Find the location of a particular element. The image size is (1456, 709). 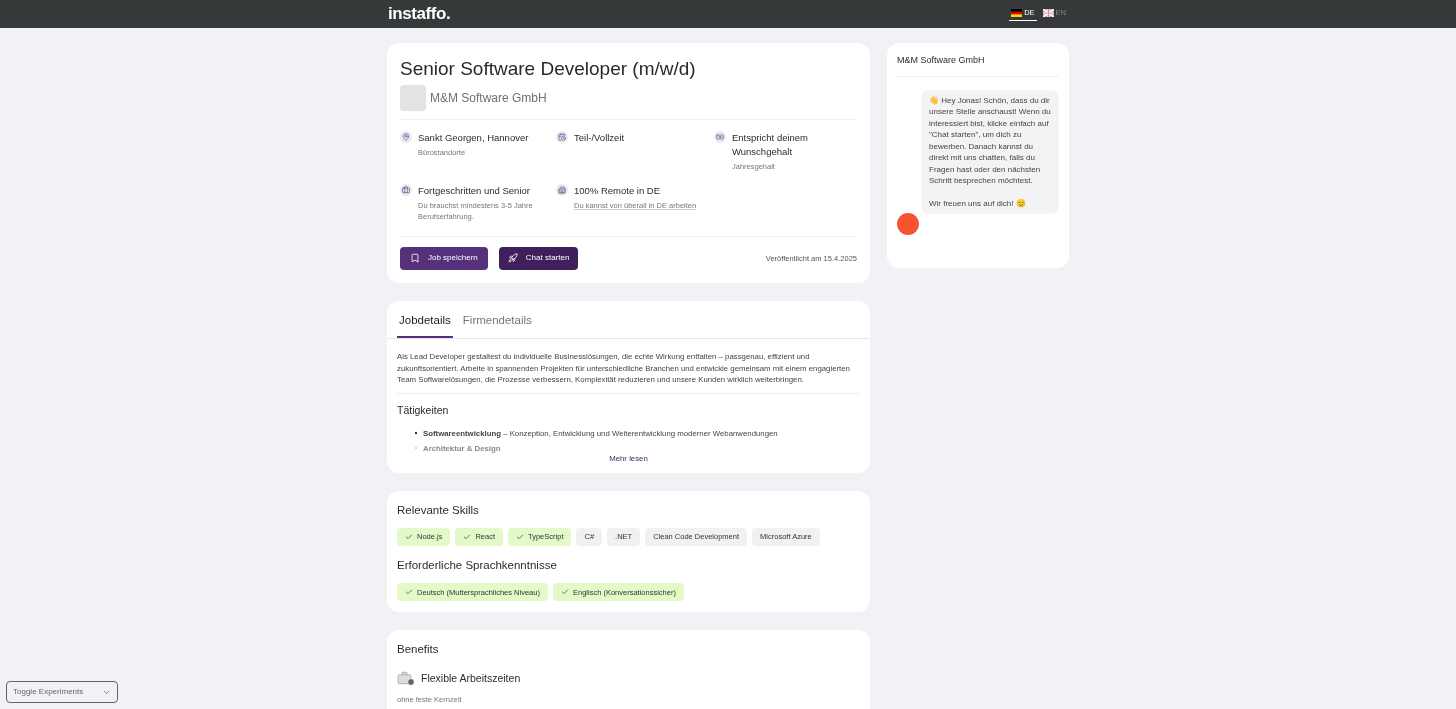

experiments-dropdown: Toggle Experiments is located at coordinates (62, 692).